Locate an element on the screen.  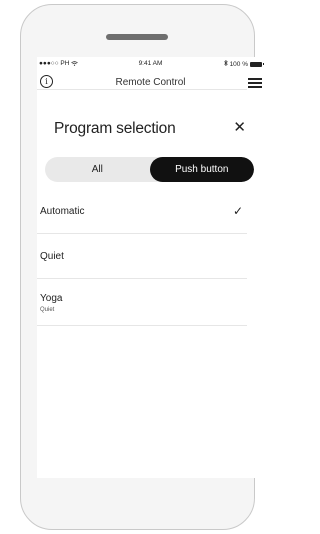
panel-title: Program selection is located at coordinates (115, 128).